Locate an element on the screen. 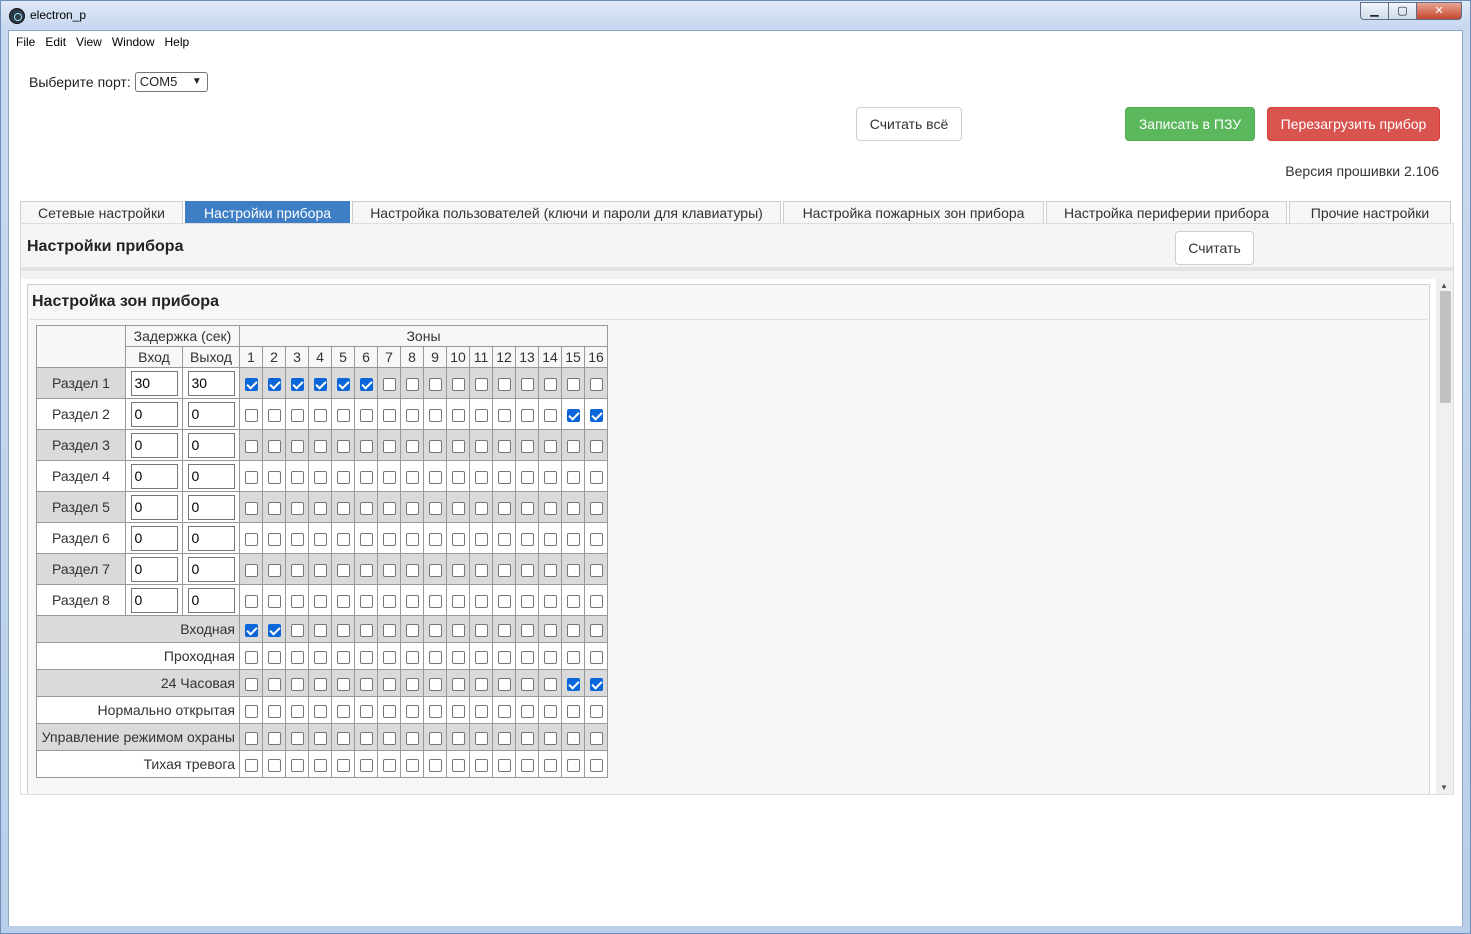  tab-network-settings: Сетевые настройки is located at coordinates (101, 212).